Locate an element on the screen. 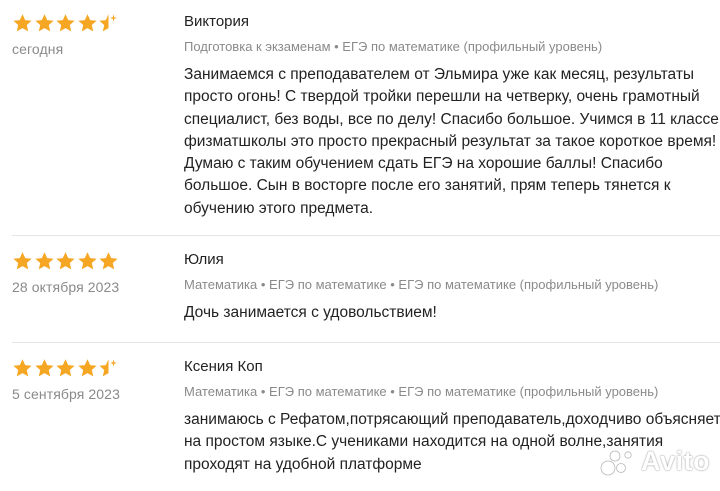 The width and height of the screenshot is (720, 491). avito-watermark: Avito is located at coordinates (654, 461).